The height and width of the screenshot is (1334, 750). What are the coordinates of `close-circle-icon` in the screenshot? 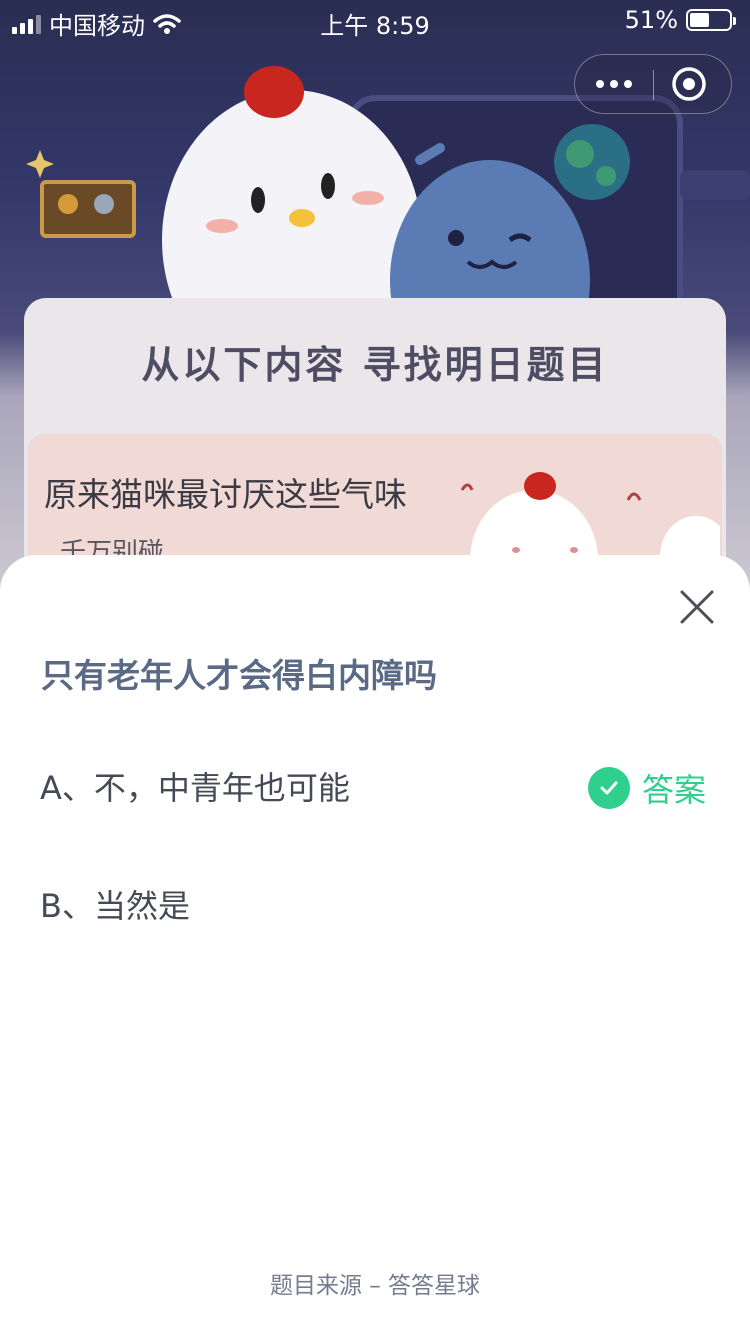 It's located at (689, 84).